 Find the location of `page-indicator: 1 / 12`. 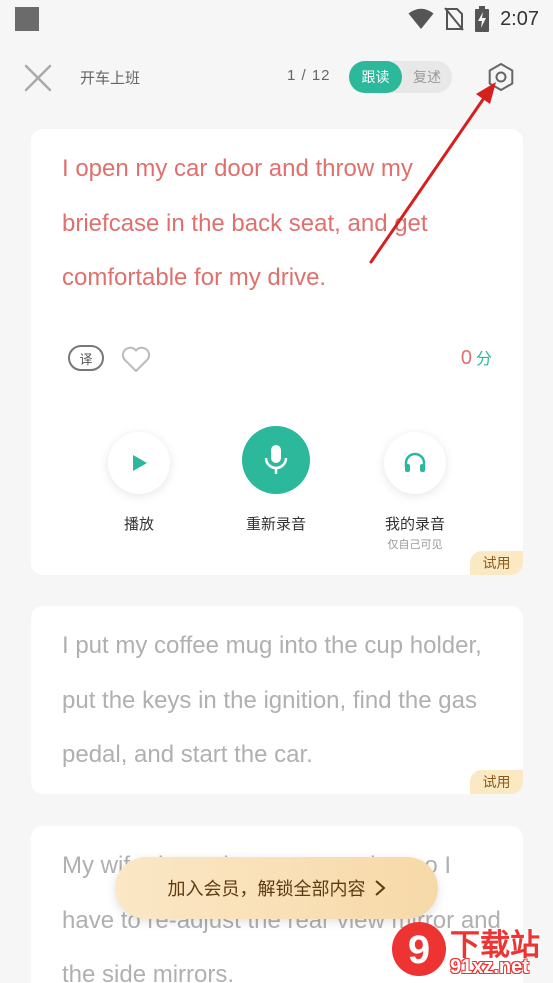

page-indicator: 1 / 12 is located at coordinates (309, 75).